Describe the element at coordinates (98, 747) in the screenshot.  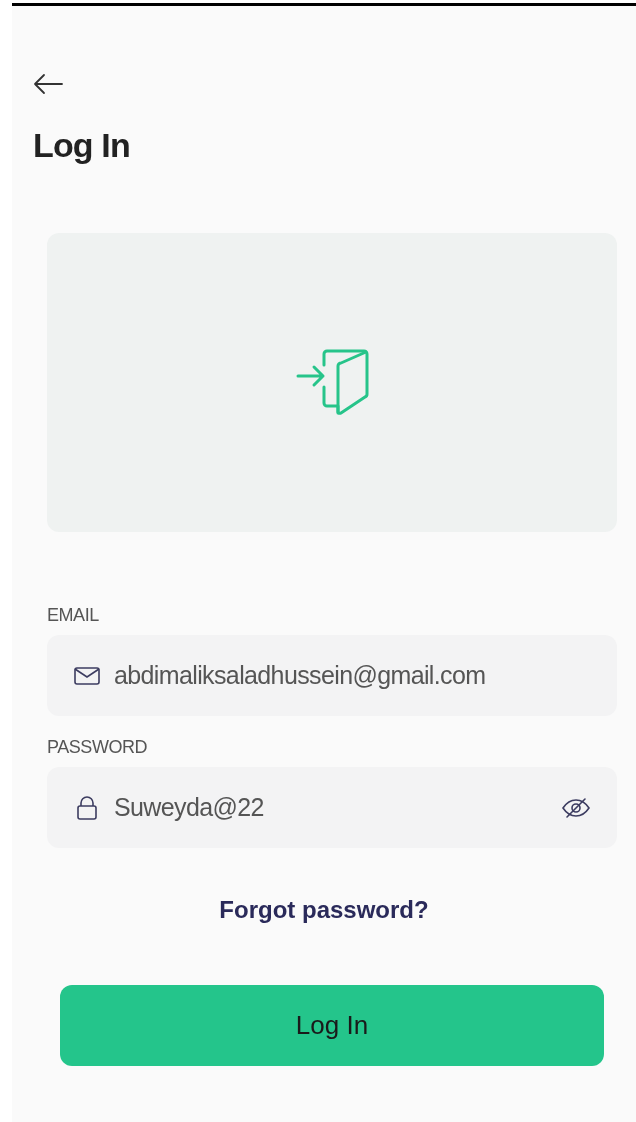
I see `field-label: PASSWORD` at that location.